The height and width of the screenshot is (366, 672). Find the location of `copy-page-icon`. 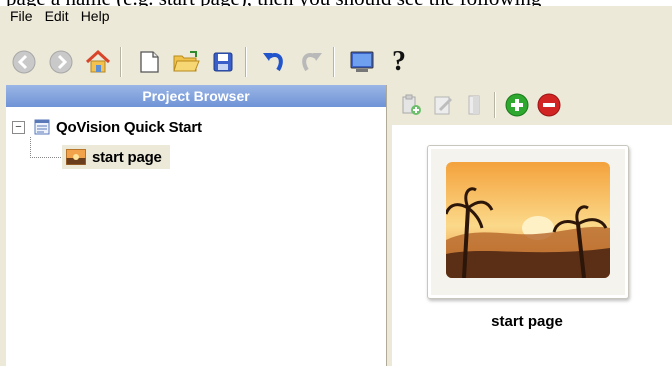

copy-page-icon is located at coordinates (474, 105).